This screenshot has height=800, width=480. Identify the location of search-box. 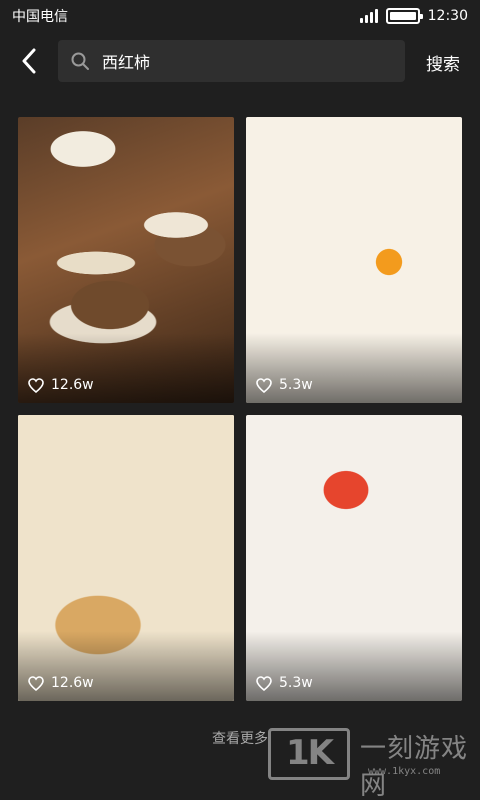
(231, 61).